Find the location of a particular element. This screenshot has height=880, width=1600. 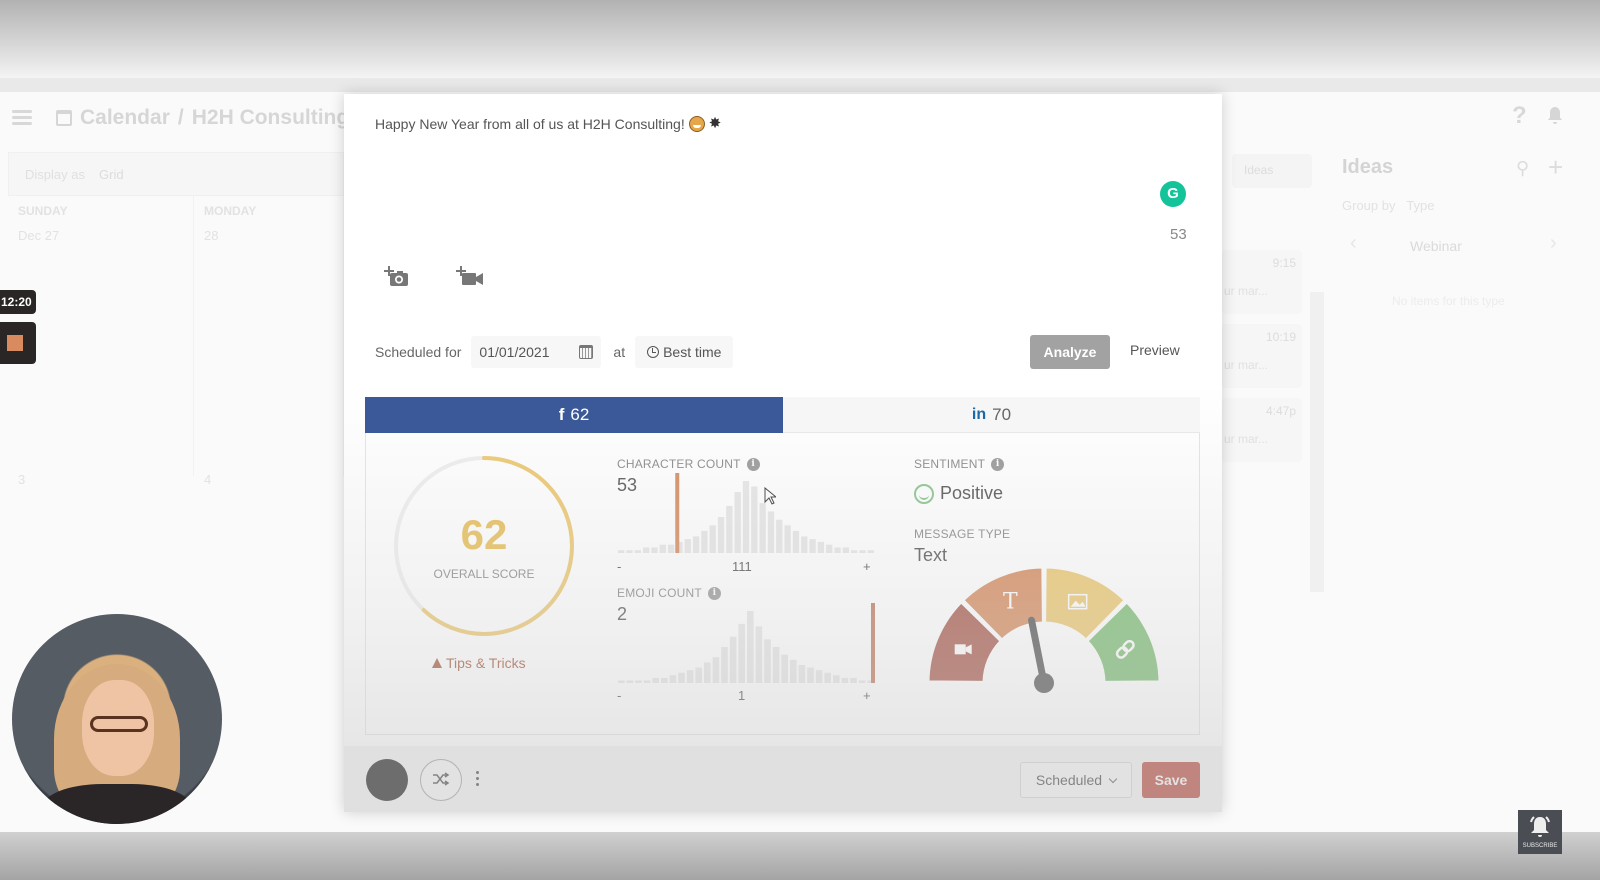

character-count-histogram is located at coordinates (746, 513).